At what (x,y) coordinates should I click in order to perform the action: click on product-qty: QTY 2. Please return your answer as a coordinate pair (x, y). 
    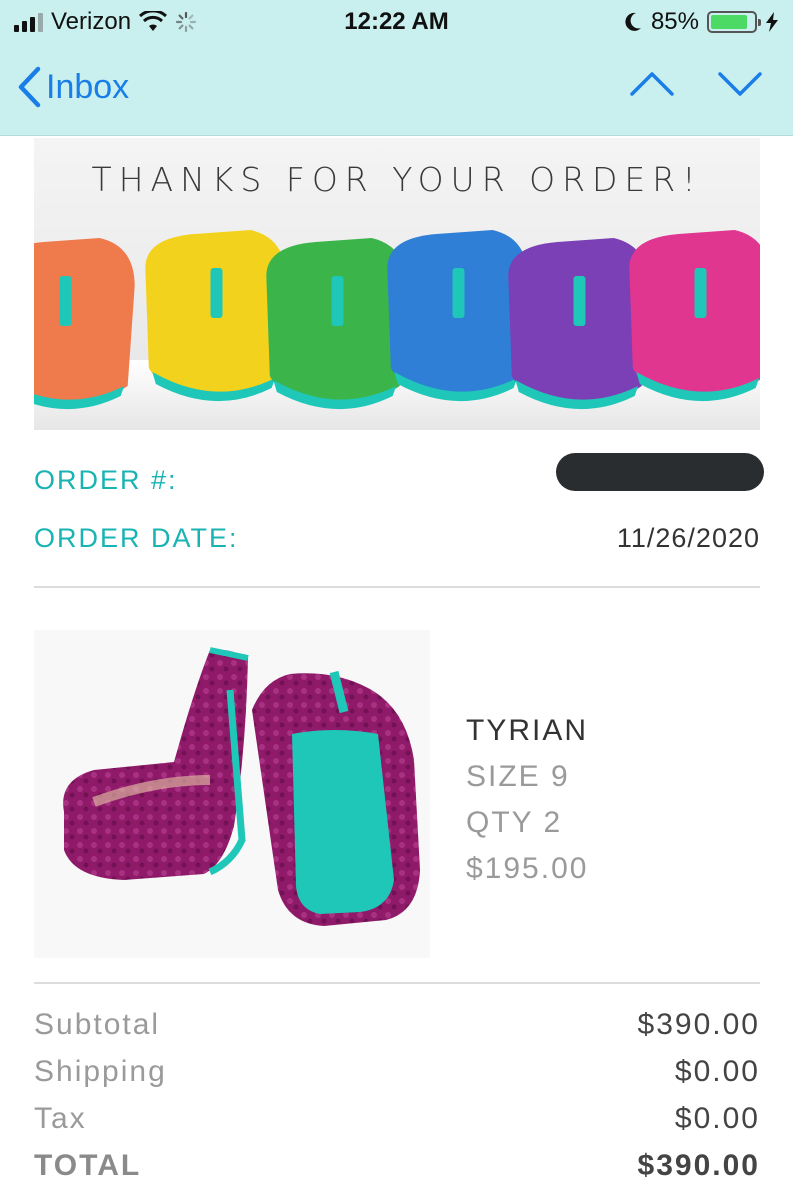
    Looking at the image, I should click on (514, 822).